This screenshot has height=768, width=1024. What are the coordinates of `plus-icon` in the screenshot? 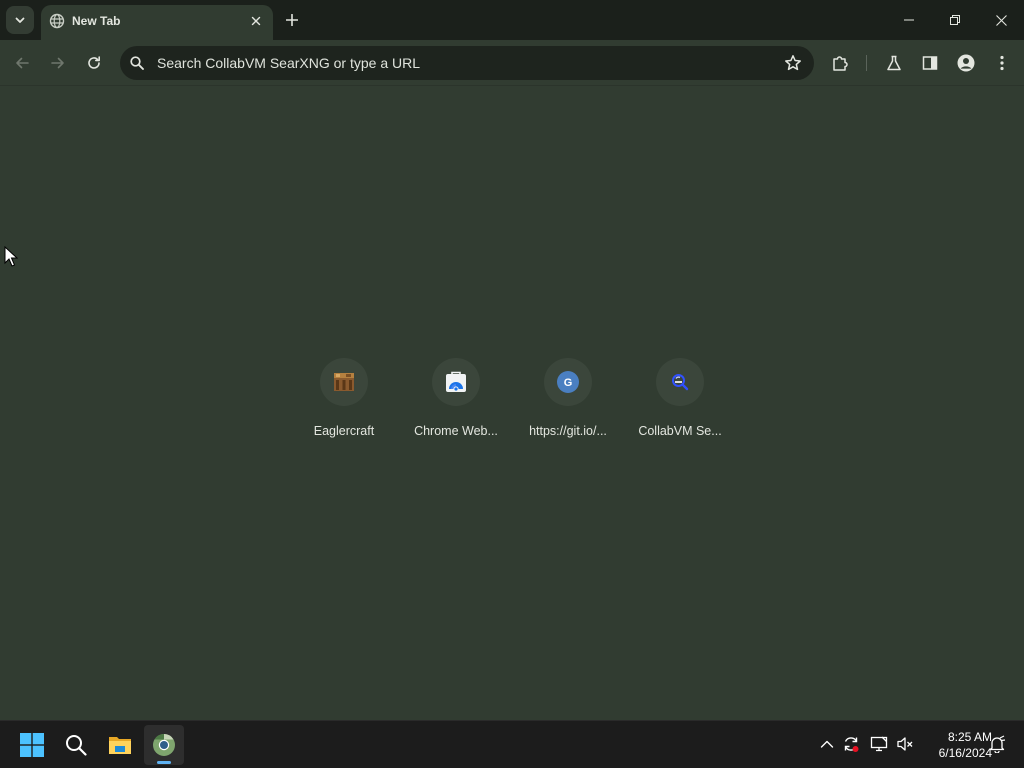 It's located at (292, 20).